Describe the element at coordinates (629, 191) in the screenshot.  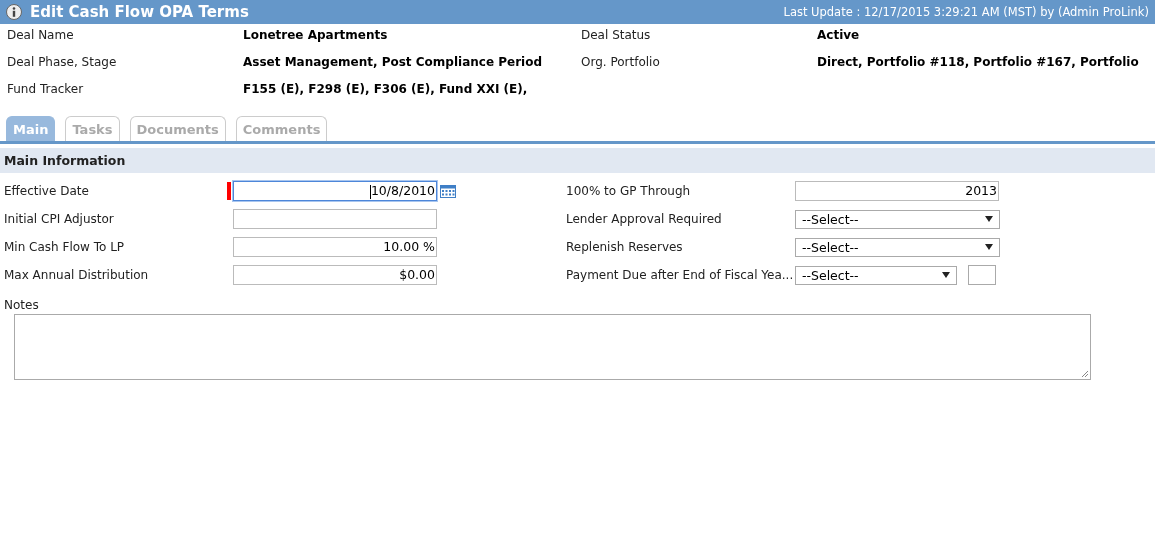
I see `field-label: 100% to GP Through` at that location.